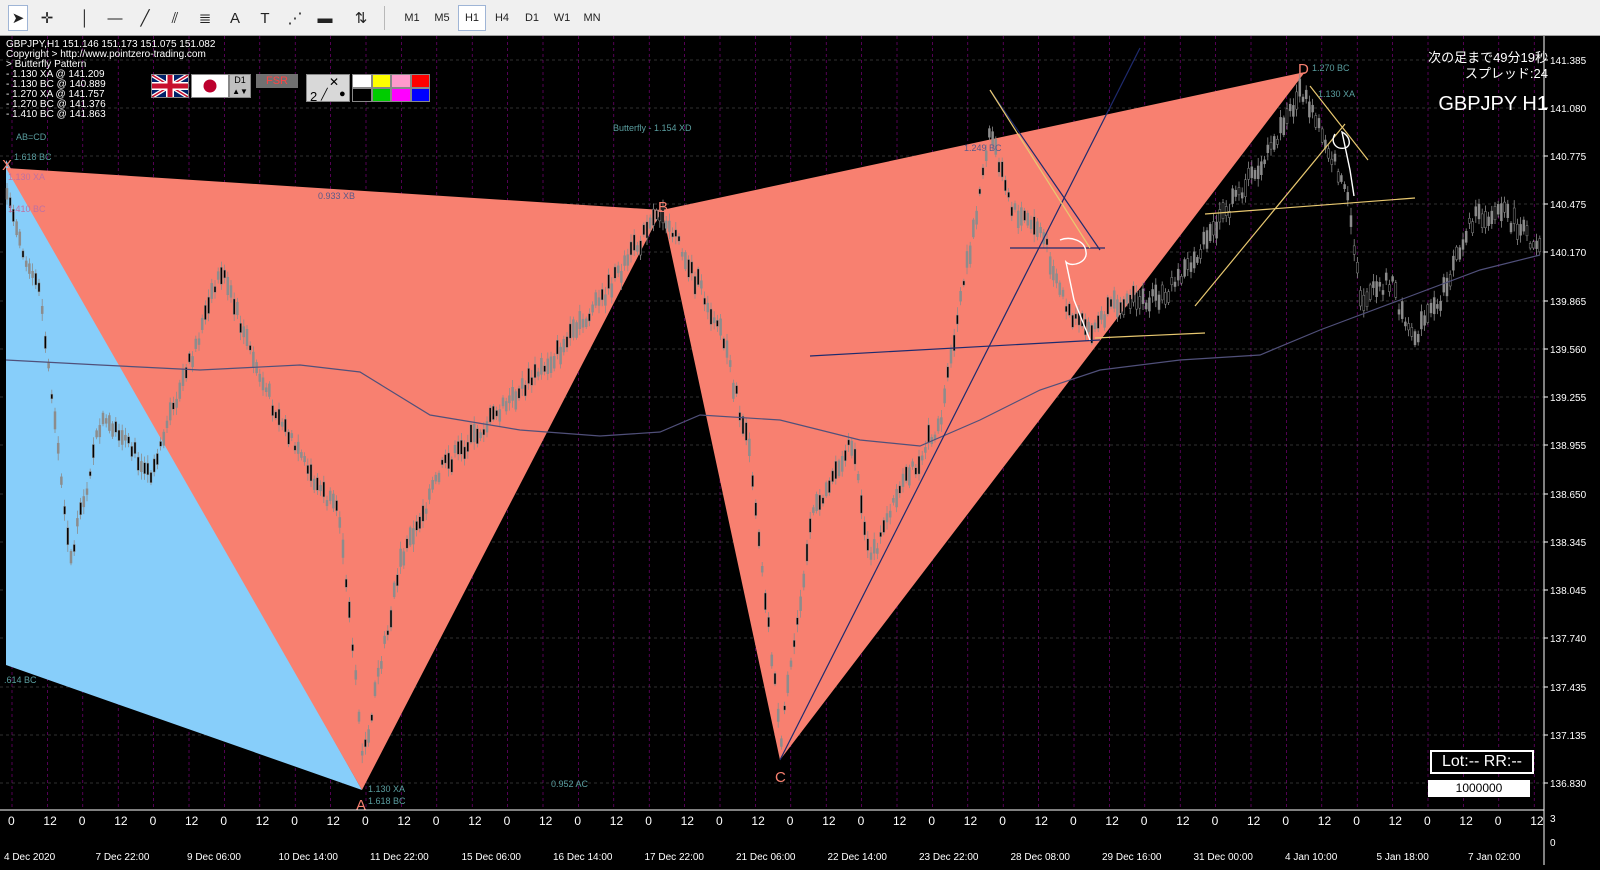 The height and width of the screenshot is (870, 1600). What do you see at coordinates (240, 86) in the screenshot?
I see `timeframe-toggle-button: D1 ▲▼` at bounding box center [240, 86].